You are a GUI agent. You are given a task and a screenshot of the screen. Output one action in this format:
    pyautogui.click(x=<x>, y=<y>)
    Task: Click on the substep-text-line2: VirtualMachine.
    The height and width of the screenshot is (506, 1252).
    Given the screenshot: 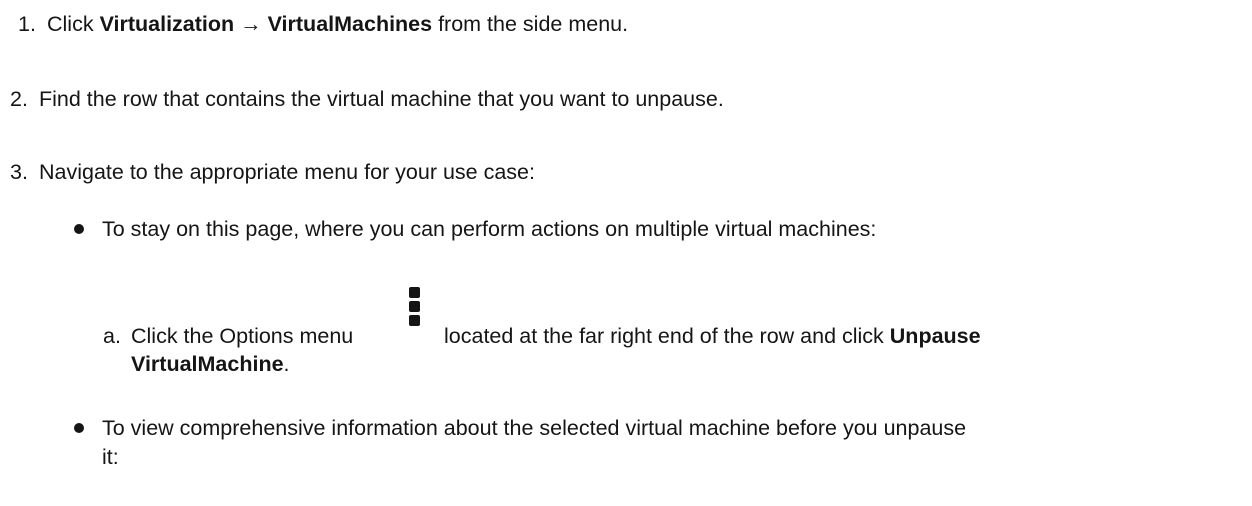 What is the action you would take?
    pyautogui.click(x=210, y=364)
    